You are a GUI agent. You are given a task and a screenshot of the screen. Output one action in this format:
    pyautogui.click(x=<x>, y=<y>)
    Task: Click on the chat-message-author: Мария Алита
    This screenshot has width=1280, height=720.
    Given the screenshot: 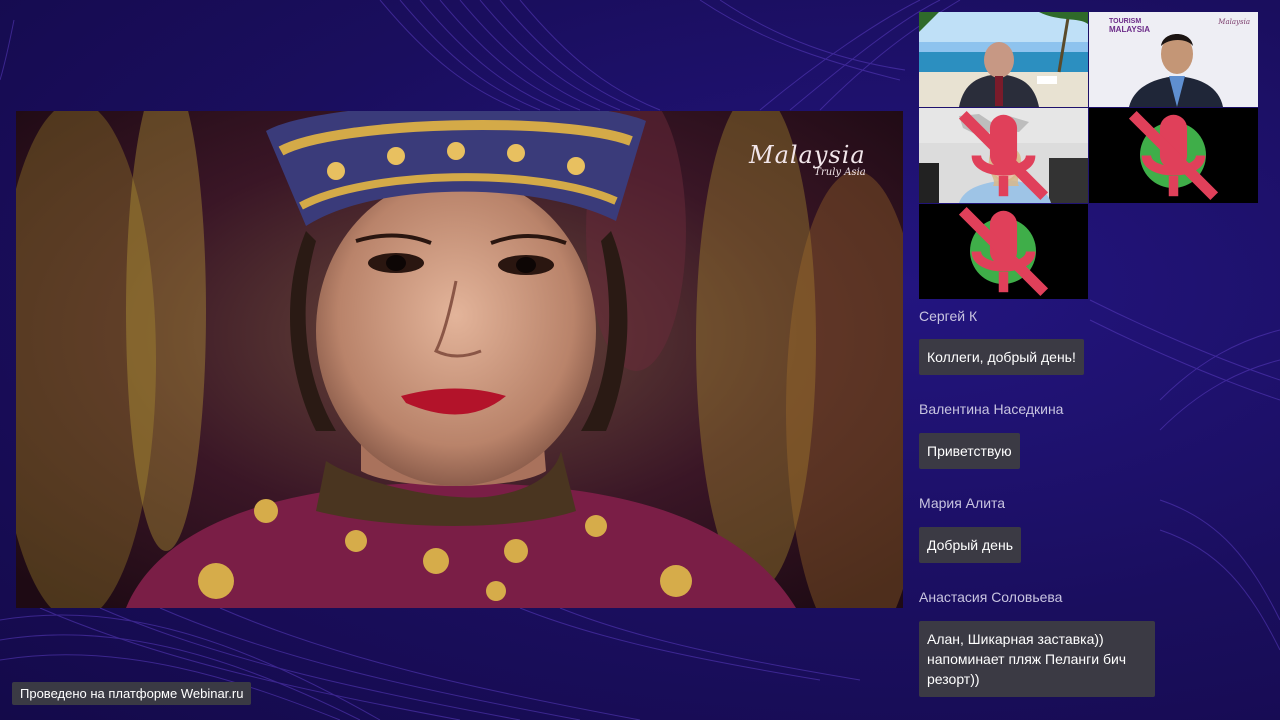 What is the action you would take?
    pyautogui.click(x=962, y=503)
    